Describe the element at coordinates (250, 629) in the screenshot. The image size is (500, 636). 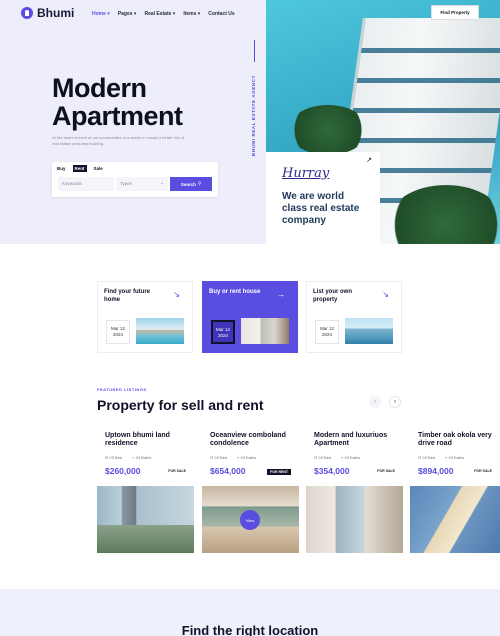
I see `location-title: Find the right location` at that location.